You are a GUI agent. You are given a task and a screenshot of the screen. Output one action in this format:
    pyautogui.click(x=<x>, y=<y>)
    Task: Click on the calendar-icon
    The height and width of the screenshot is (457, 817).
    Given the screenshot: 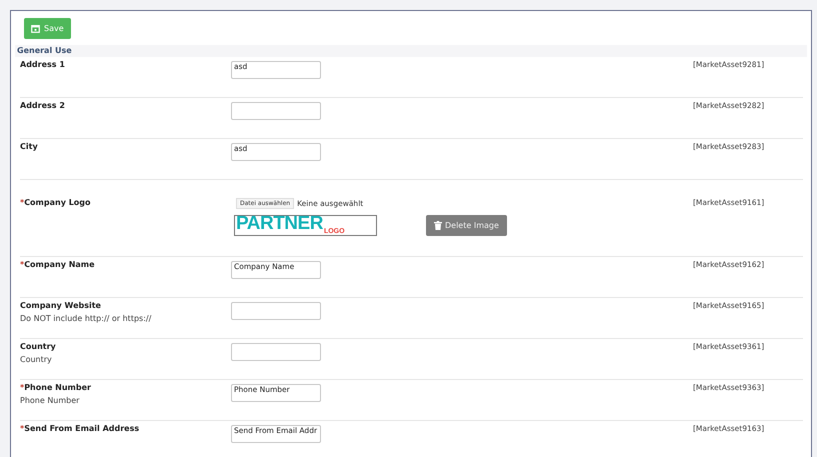 What is the action you would take?
    pyautogui.click(x=35, y=28)
    